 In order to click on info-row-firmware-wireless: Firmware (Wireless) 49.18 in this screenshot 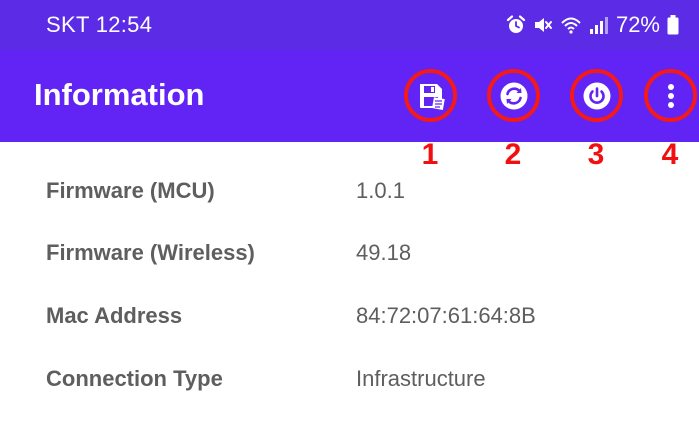, I will do `click(349, 270)`.